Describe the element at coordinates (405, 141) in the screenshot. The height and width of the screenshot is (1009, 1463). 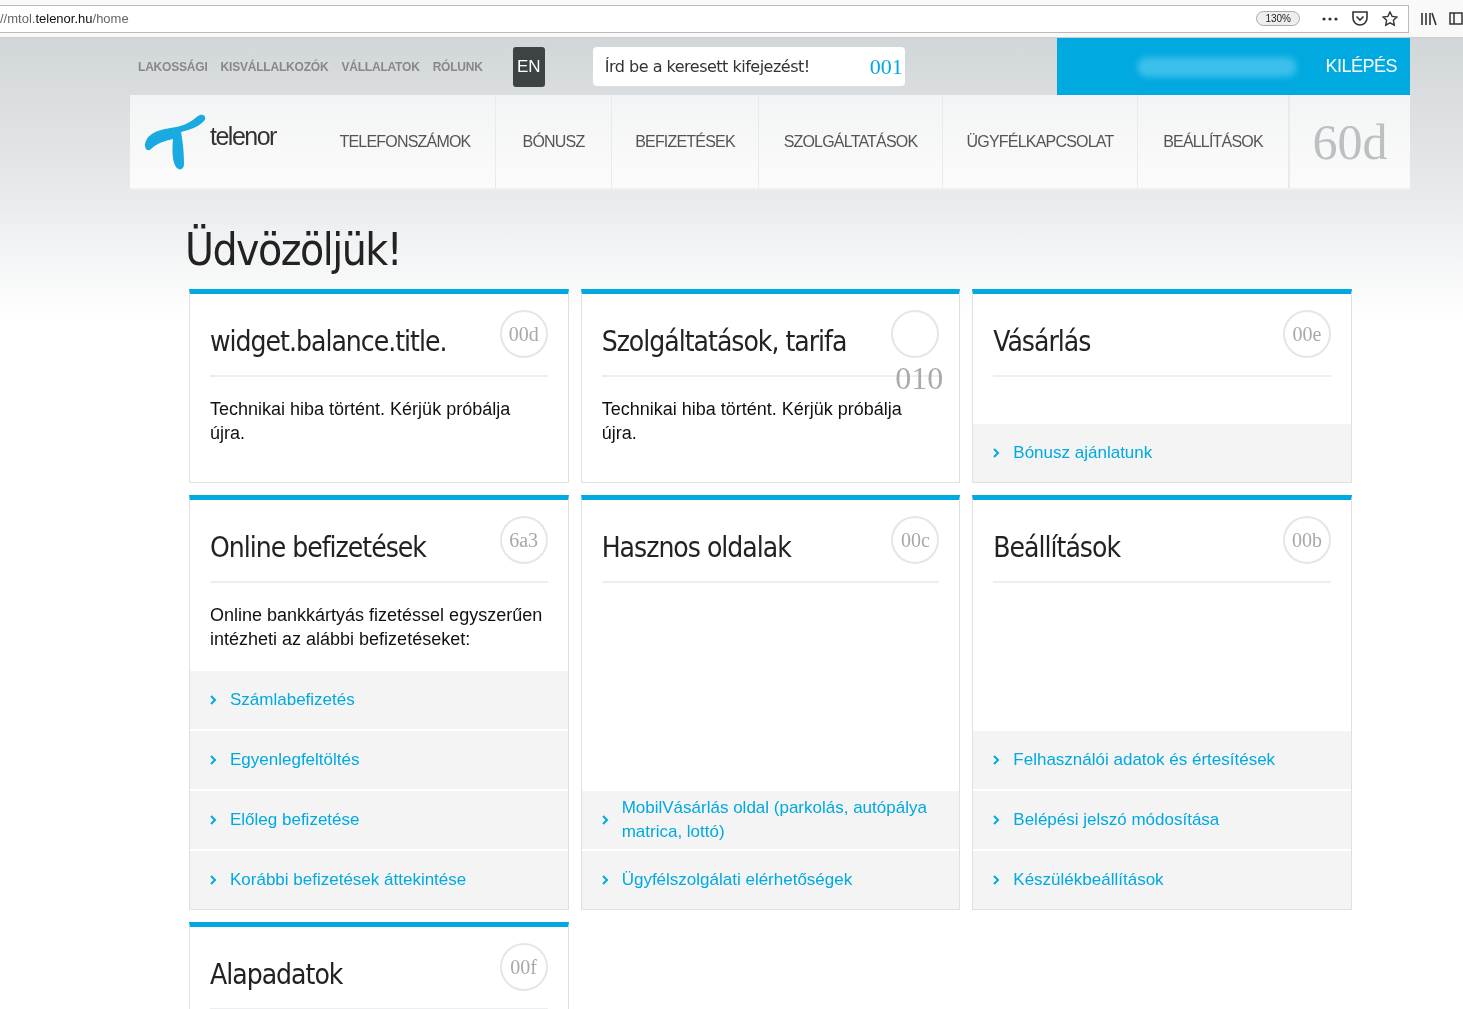
I see `nav-item: TELEFONSZÁMOK` at that location.